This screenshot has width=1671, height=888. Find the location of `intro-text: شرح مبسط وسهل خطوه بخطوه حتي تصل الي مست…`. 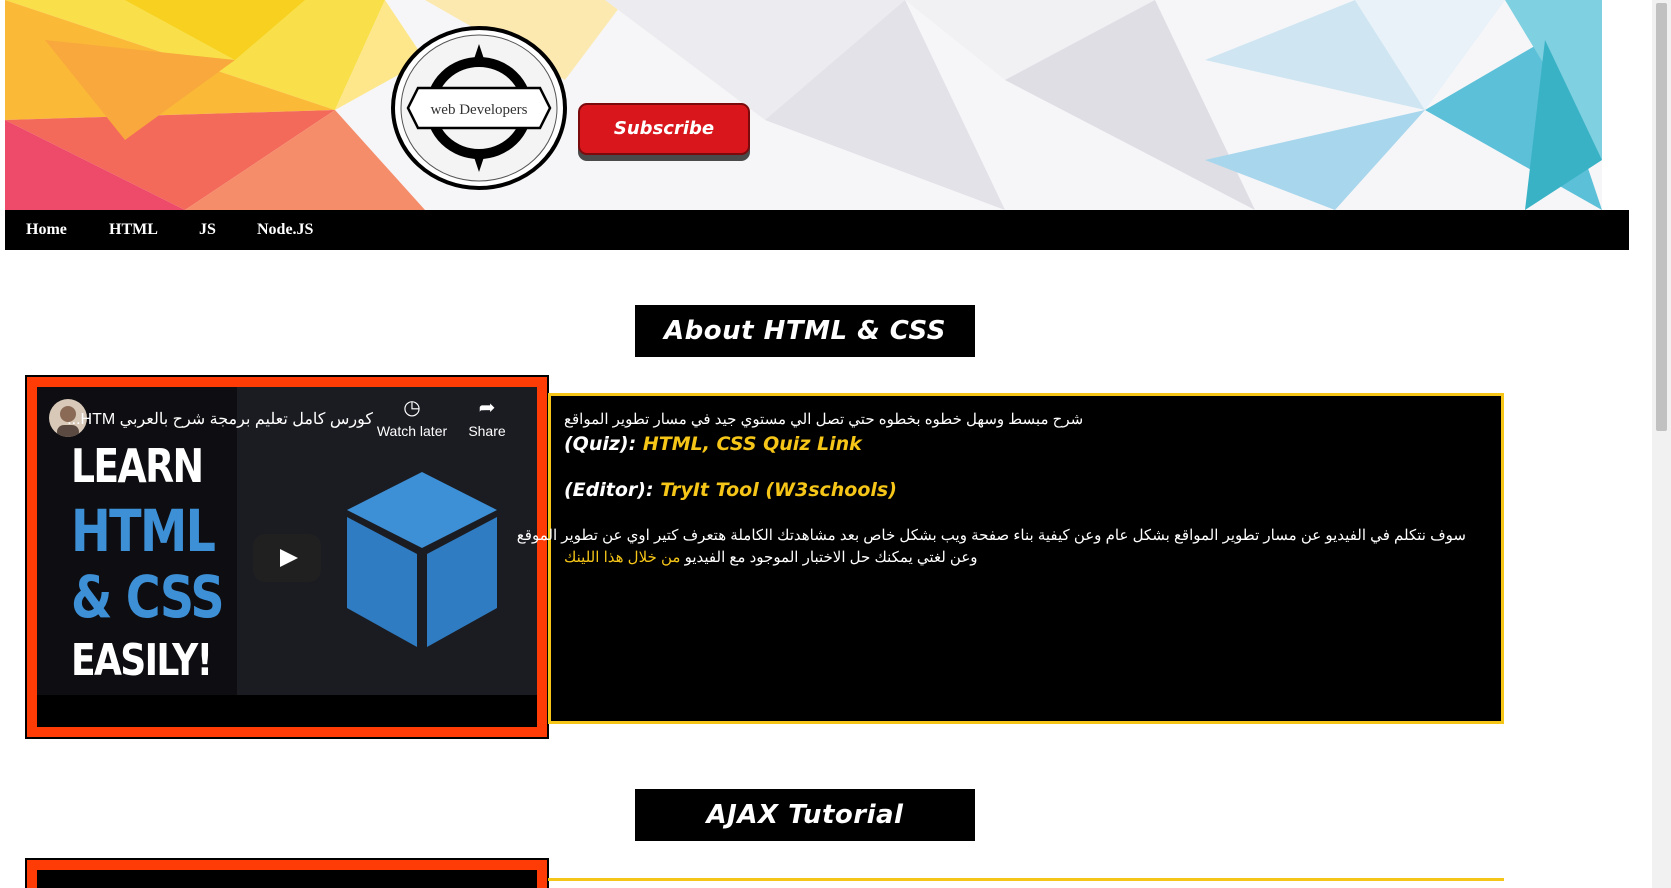

intro-text: شرح مبسط وسهل خطوه بخطوه حتي تصل الي مست… is located at coordinates (824, 419).